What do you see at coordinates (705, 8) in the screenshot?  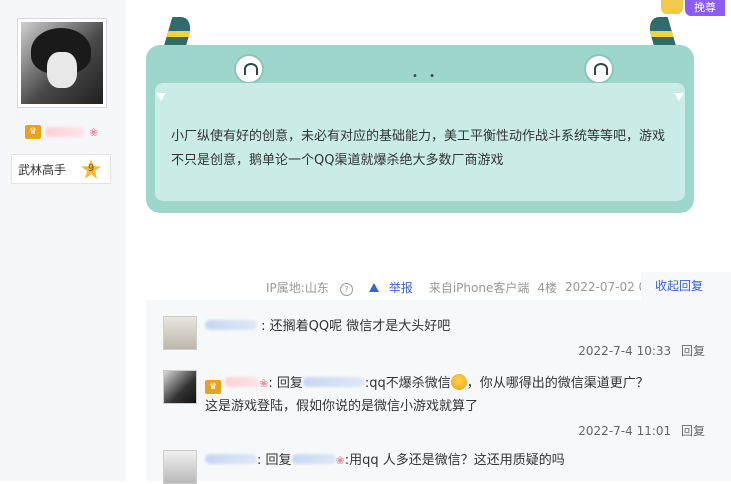 I see `support-button: 挽尊` at bounding box center [705, 8].